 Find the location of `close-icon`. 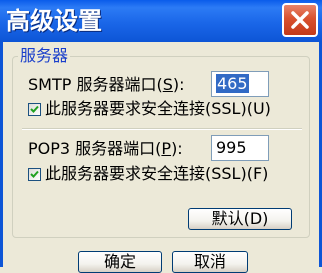

close-icon is located at coordinates (300, 20).